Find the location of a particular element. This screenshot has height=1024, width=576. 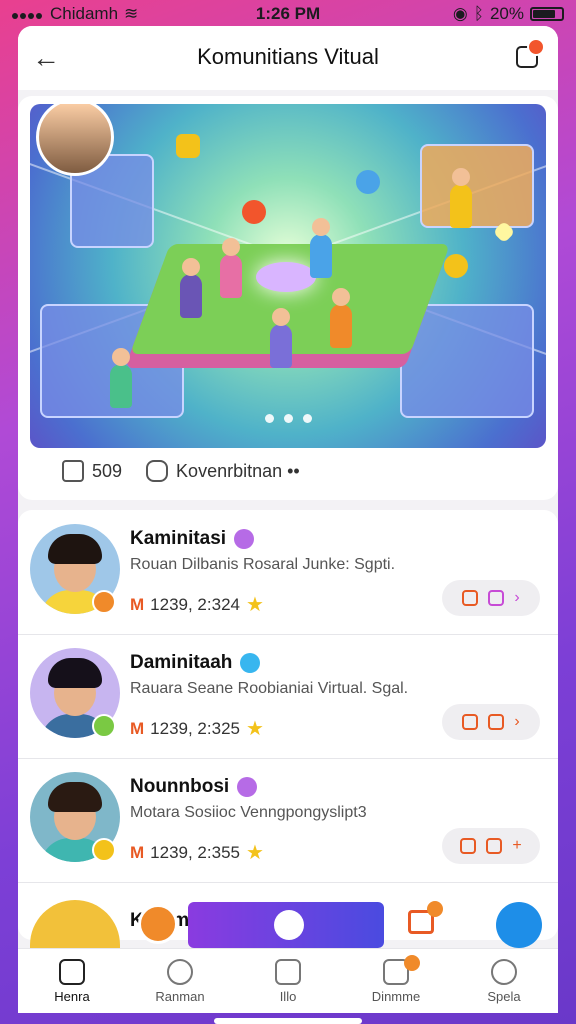

explore-icon is located at coordinates (180, 971).